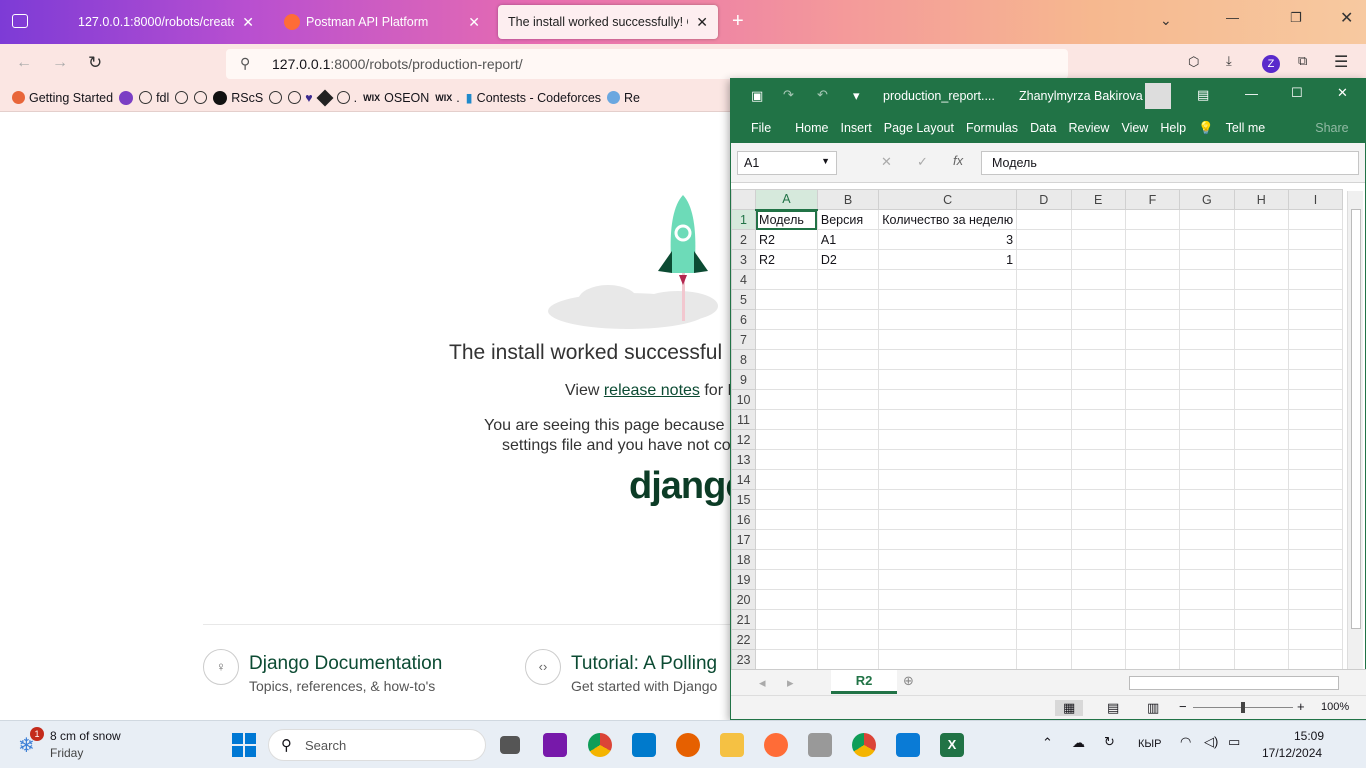 Image resolution: width=1366 pixels, height=768 pixels. I want to click on cell-g4, so click(1207, 279).